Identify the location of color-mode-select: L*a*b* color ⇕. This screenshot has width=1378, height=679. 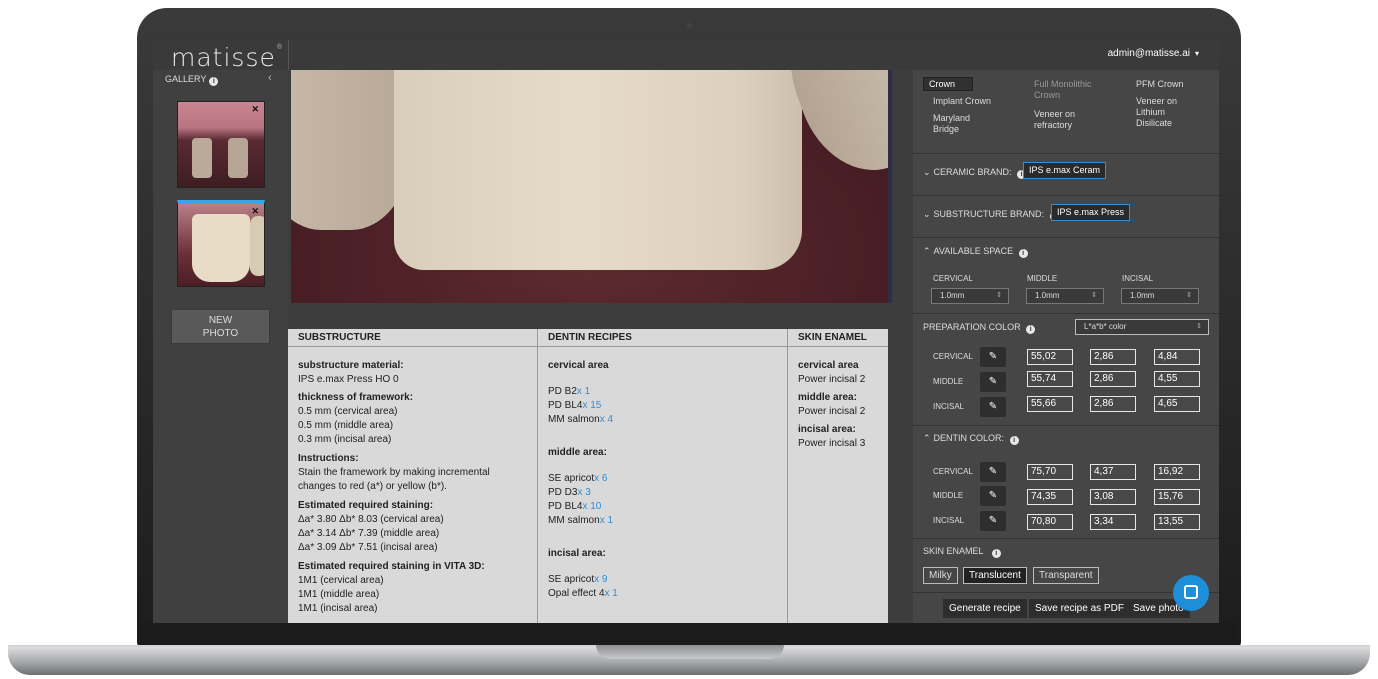
(1142, 327).